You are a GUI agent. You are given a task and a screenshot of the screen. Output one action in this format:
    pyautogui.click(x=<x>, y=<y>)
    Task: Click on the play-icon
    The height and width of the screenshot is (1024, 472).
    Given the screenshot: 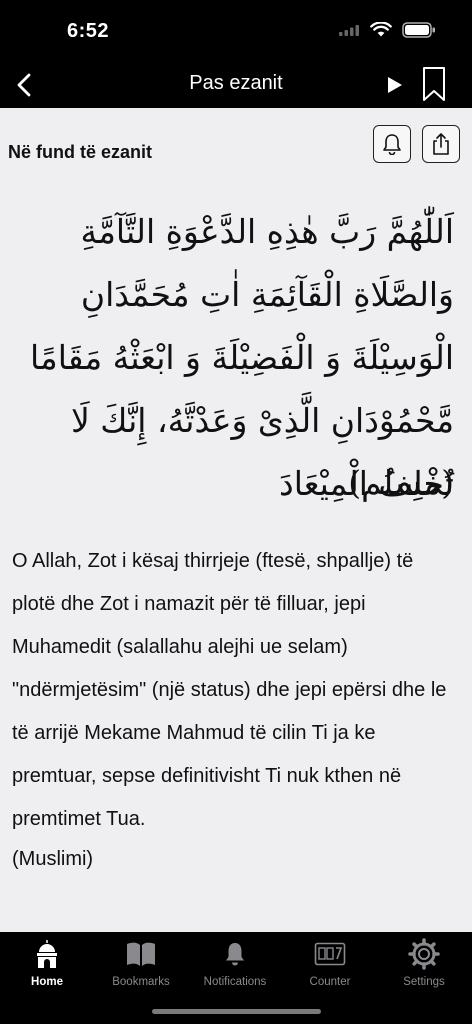 What is the action you would take?
    pyautogui.click(x=395, y=85)
    